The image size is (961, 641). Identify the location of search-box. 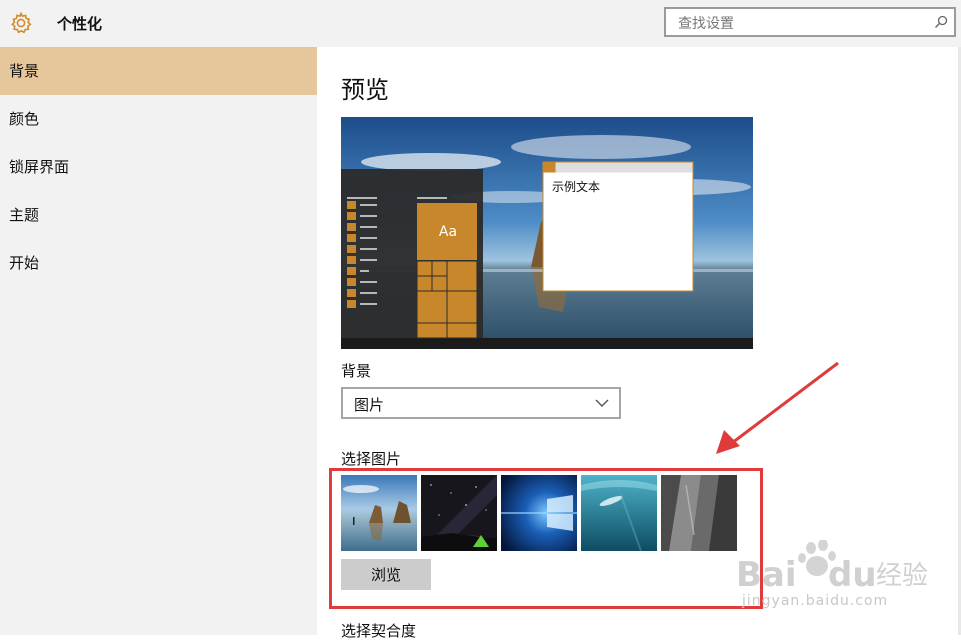
(810, 22).